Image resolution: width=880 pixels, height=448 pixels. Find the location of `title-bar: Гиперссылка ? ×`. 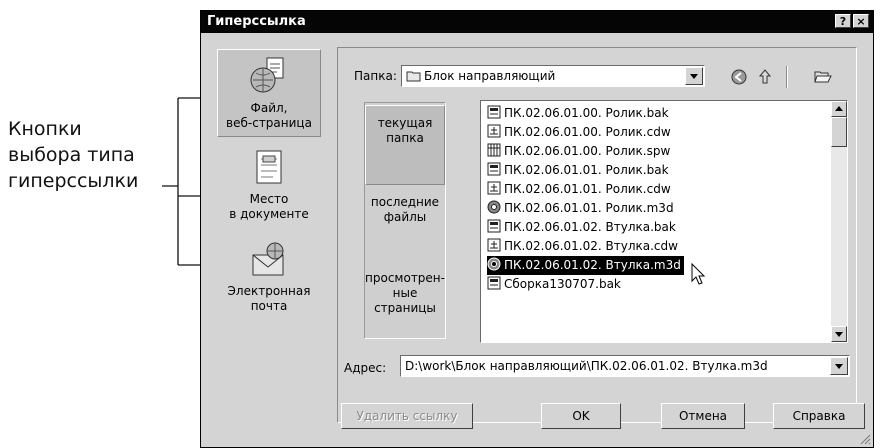

title-bar: Гиперссылка ? × is located at coordinates (537, 22).